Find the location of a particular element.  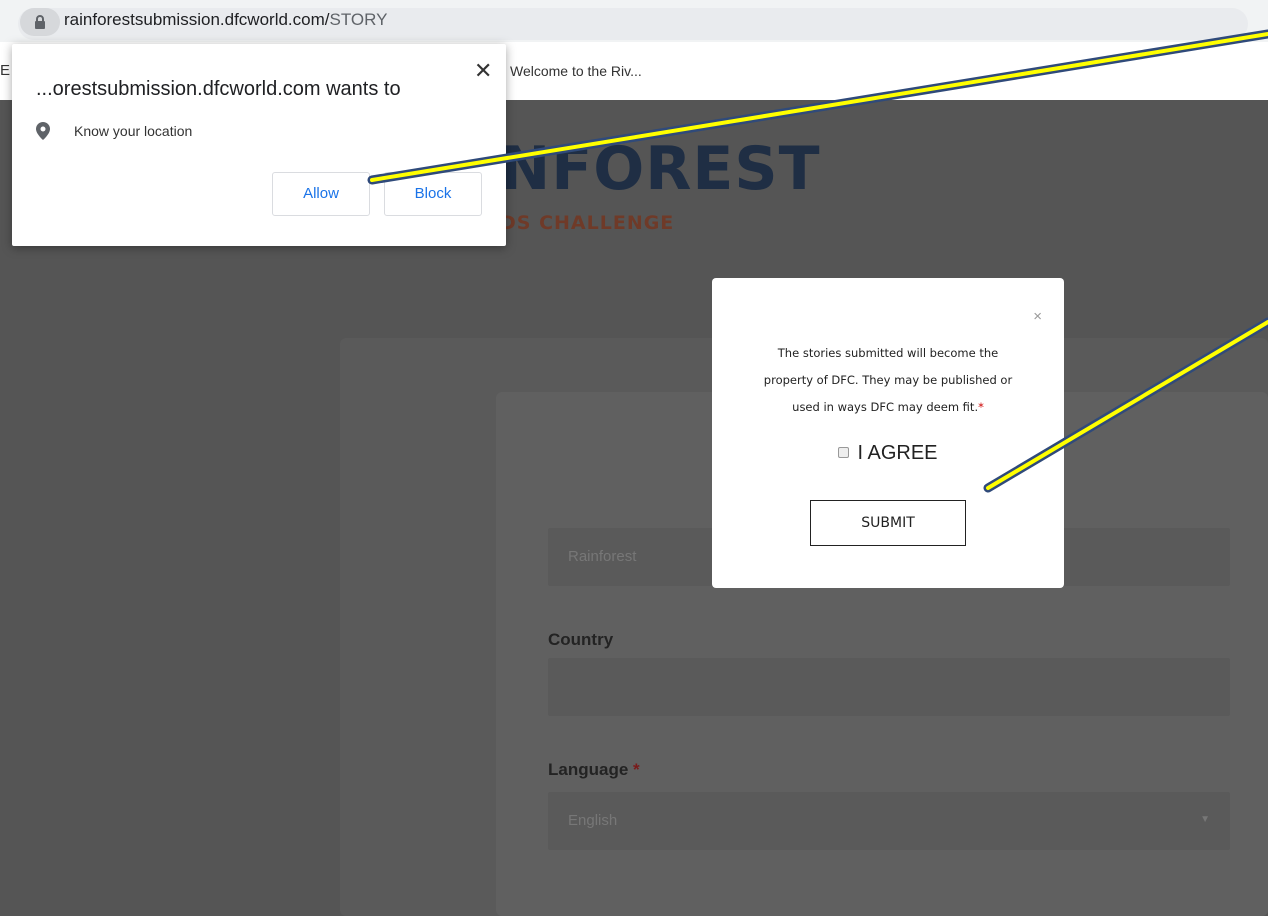

language-label: Language * is located at coordinates (594, 770).